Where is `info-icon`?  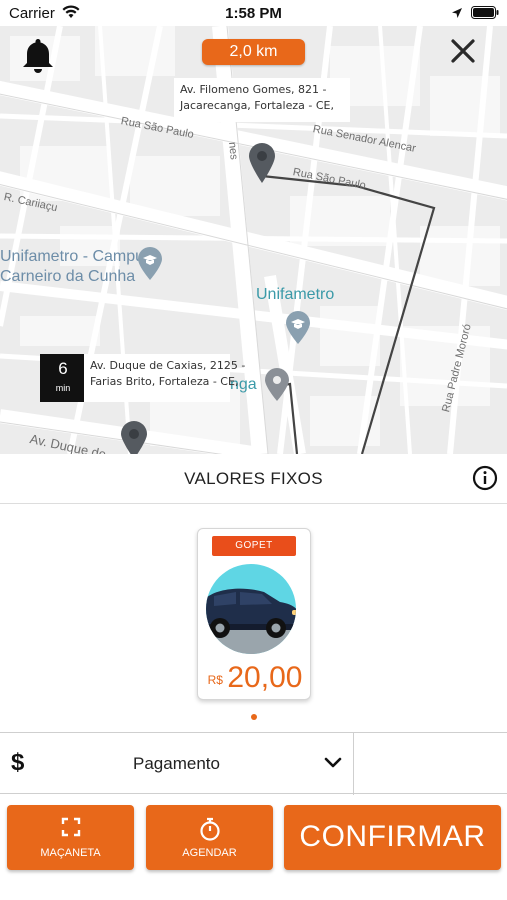
info-icon is located at coordinates (485, 478).